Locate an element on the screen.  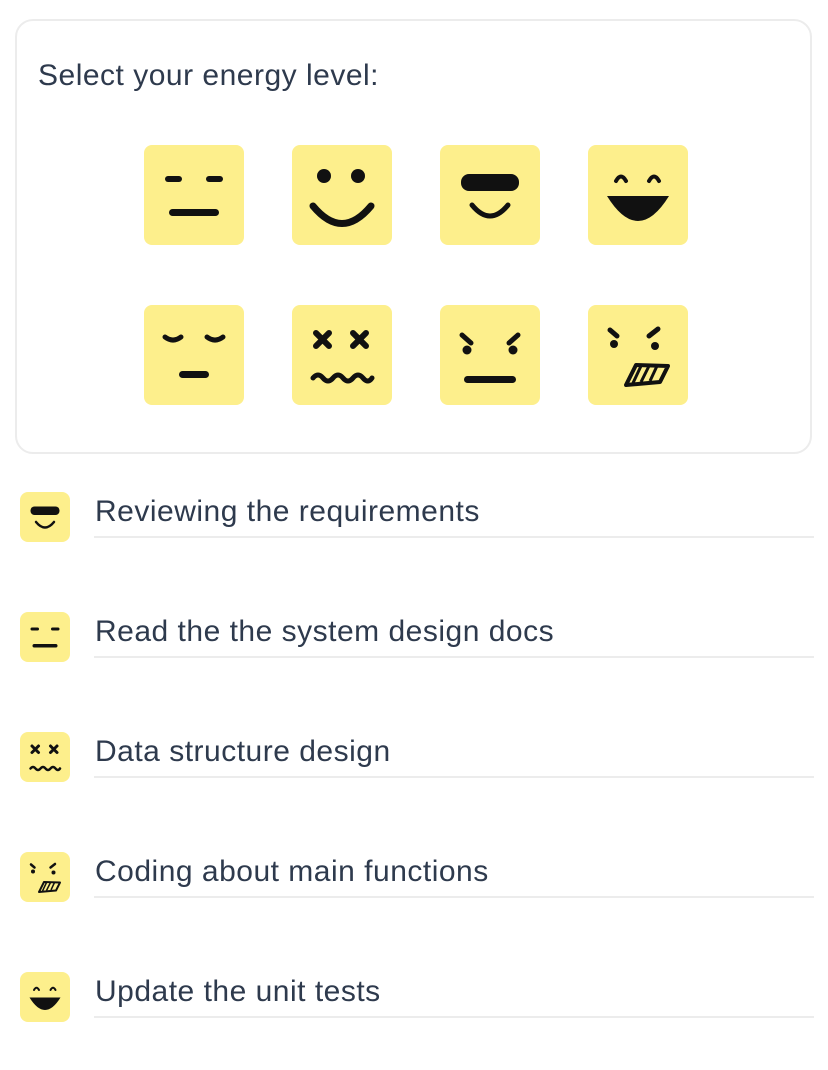
energy-option-dizzy is located at coordinates (342, 355).